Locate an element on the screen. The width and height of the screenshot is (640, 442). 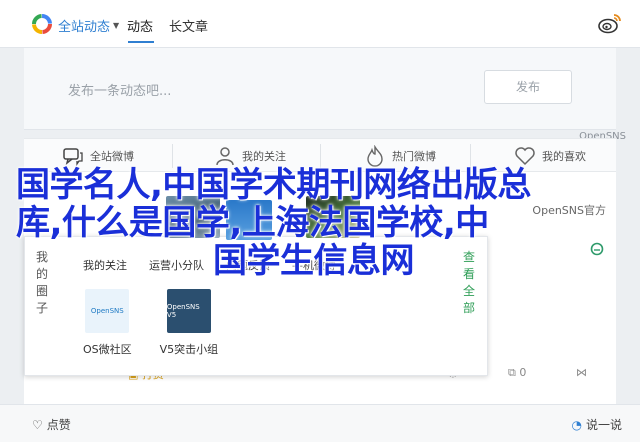
user-icon is located at coordinates (225, 156).